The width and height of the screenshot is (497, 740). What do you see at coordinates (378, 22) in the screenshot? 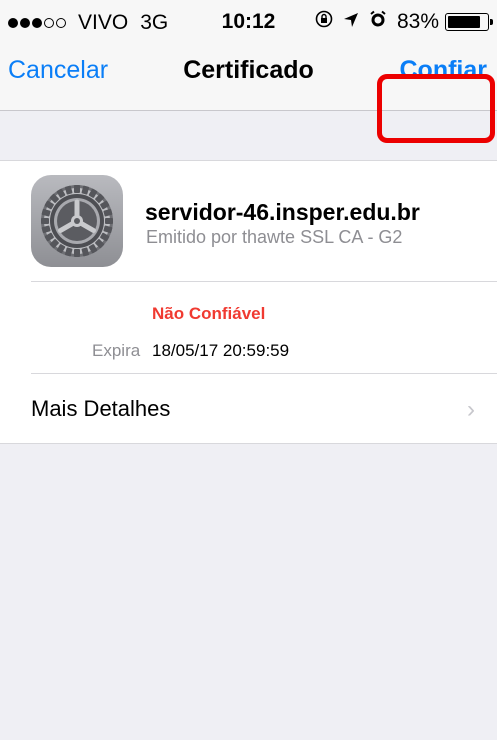
I see `alarm-icon` at bounding box center [378, 22].